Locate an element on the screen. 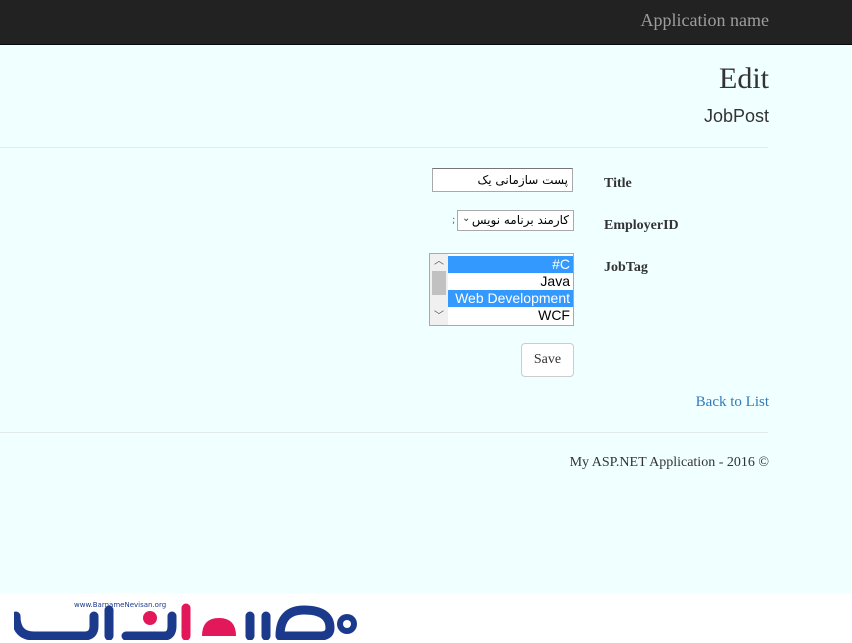 The height and width of the screenshot is (643, 852). site-logo: www.BarnameNevisan.org is located at coordinates (185, 620).